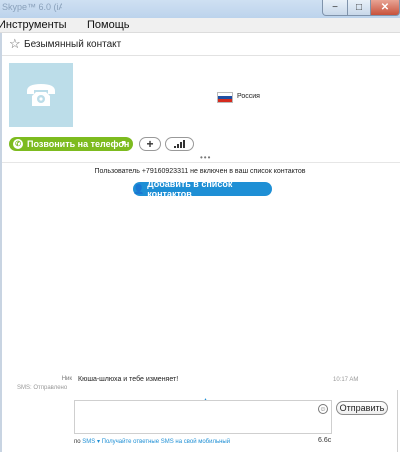 This screenshot has height=452, width=400. I want to click on phone-icon: ✆, so click(18, 144).